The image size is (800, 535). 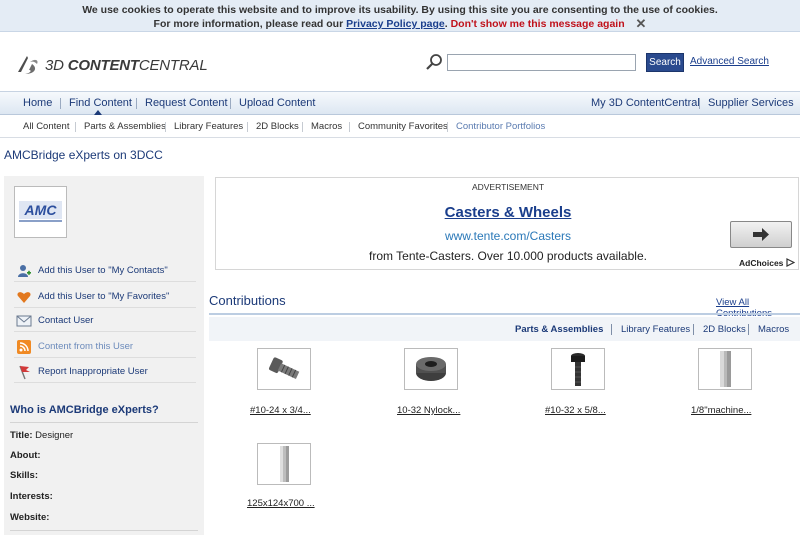 What do you see at coordinates (93, 371) in the screenshot?
I see `report-user-label: Report Inappropriate User` at bounding box center [93, 371].